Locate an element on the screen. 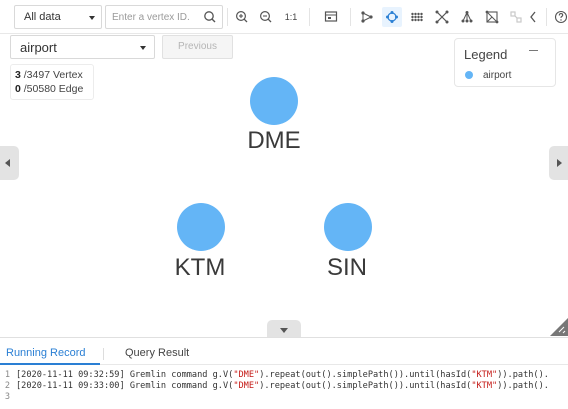 This screenshot has height=409, width=568. chevron-left-icon is located at coordinates (533, 17).